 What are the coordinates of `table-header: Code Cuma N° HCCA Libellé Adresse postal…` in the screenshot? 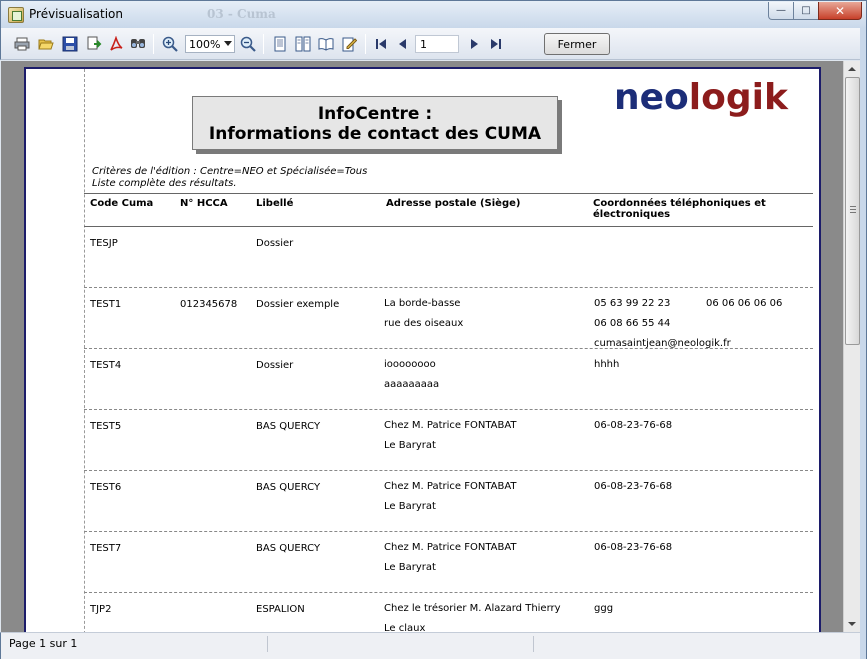 It's located at (448, 210).